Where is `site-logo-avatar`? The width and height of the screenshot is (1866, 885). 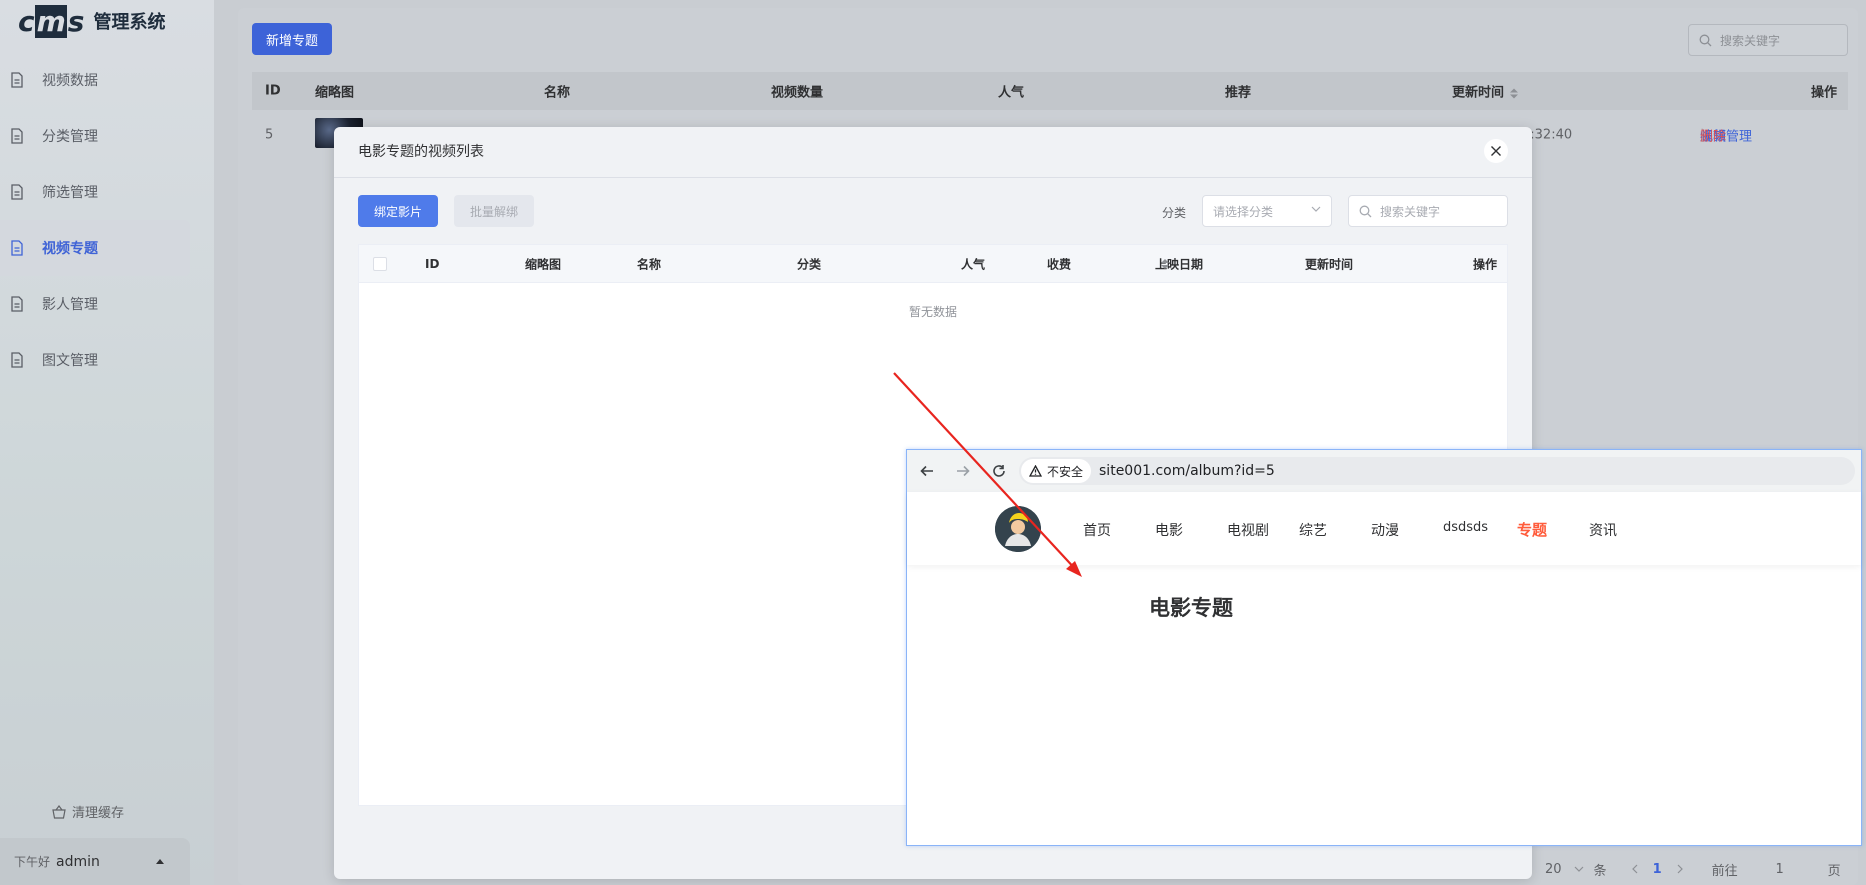 site-logo-avatar is located at coordinates (1018, 529).